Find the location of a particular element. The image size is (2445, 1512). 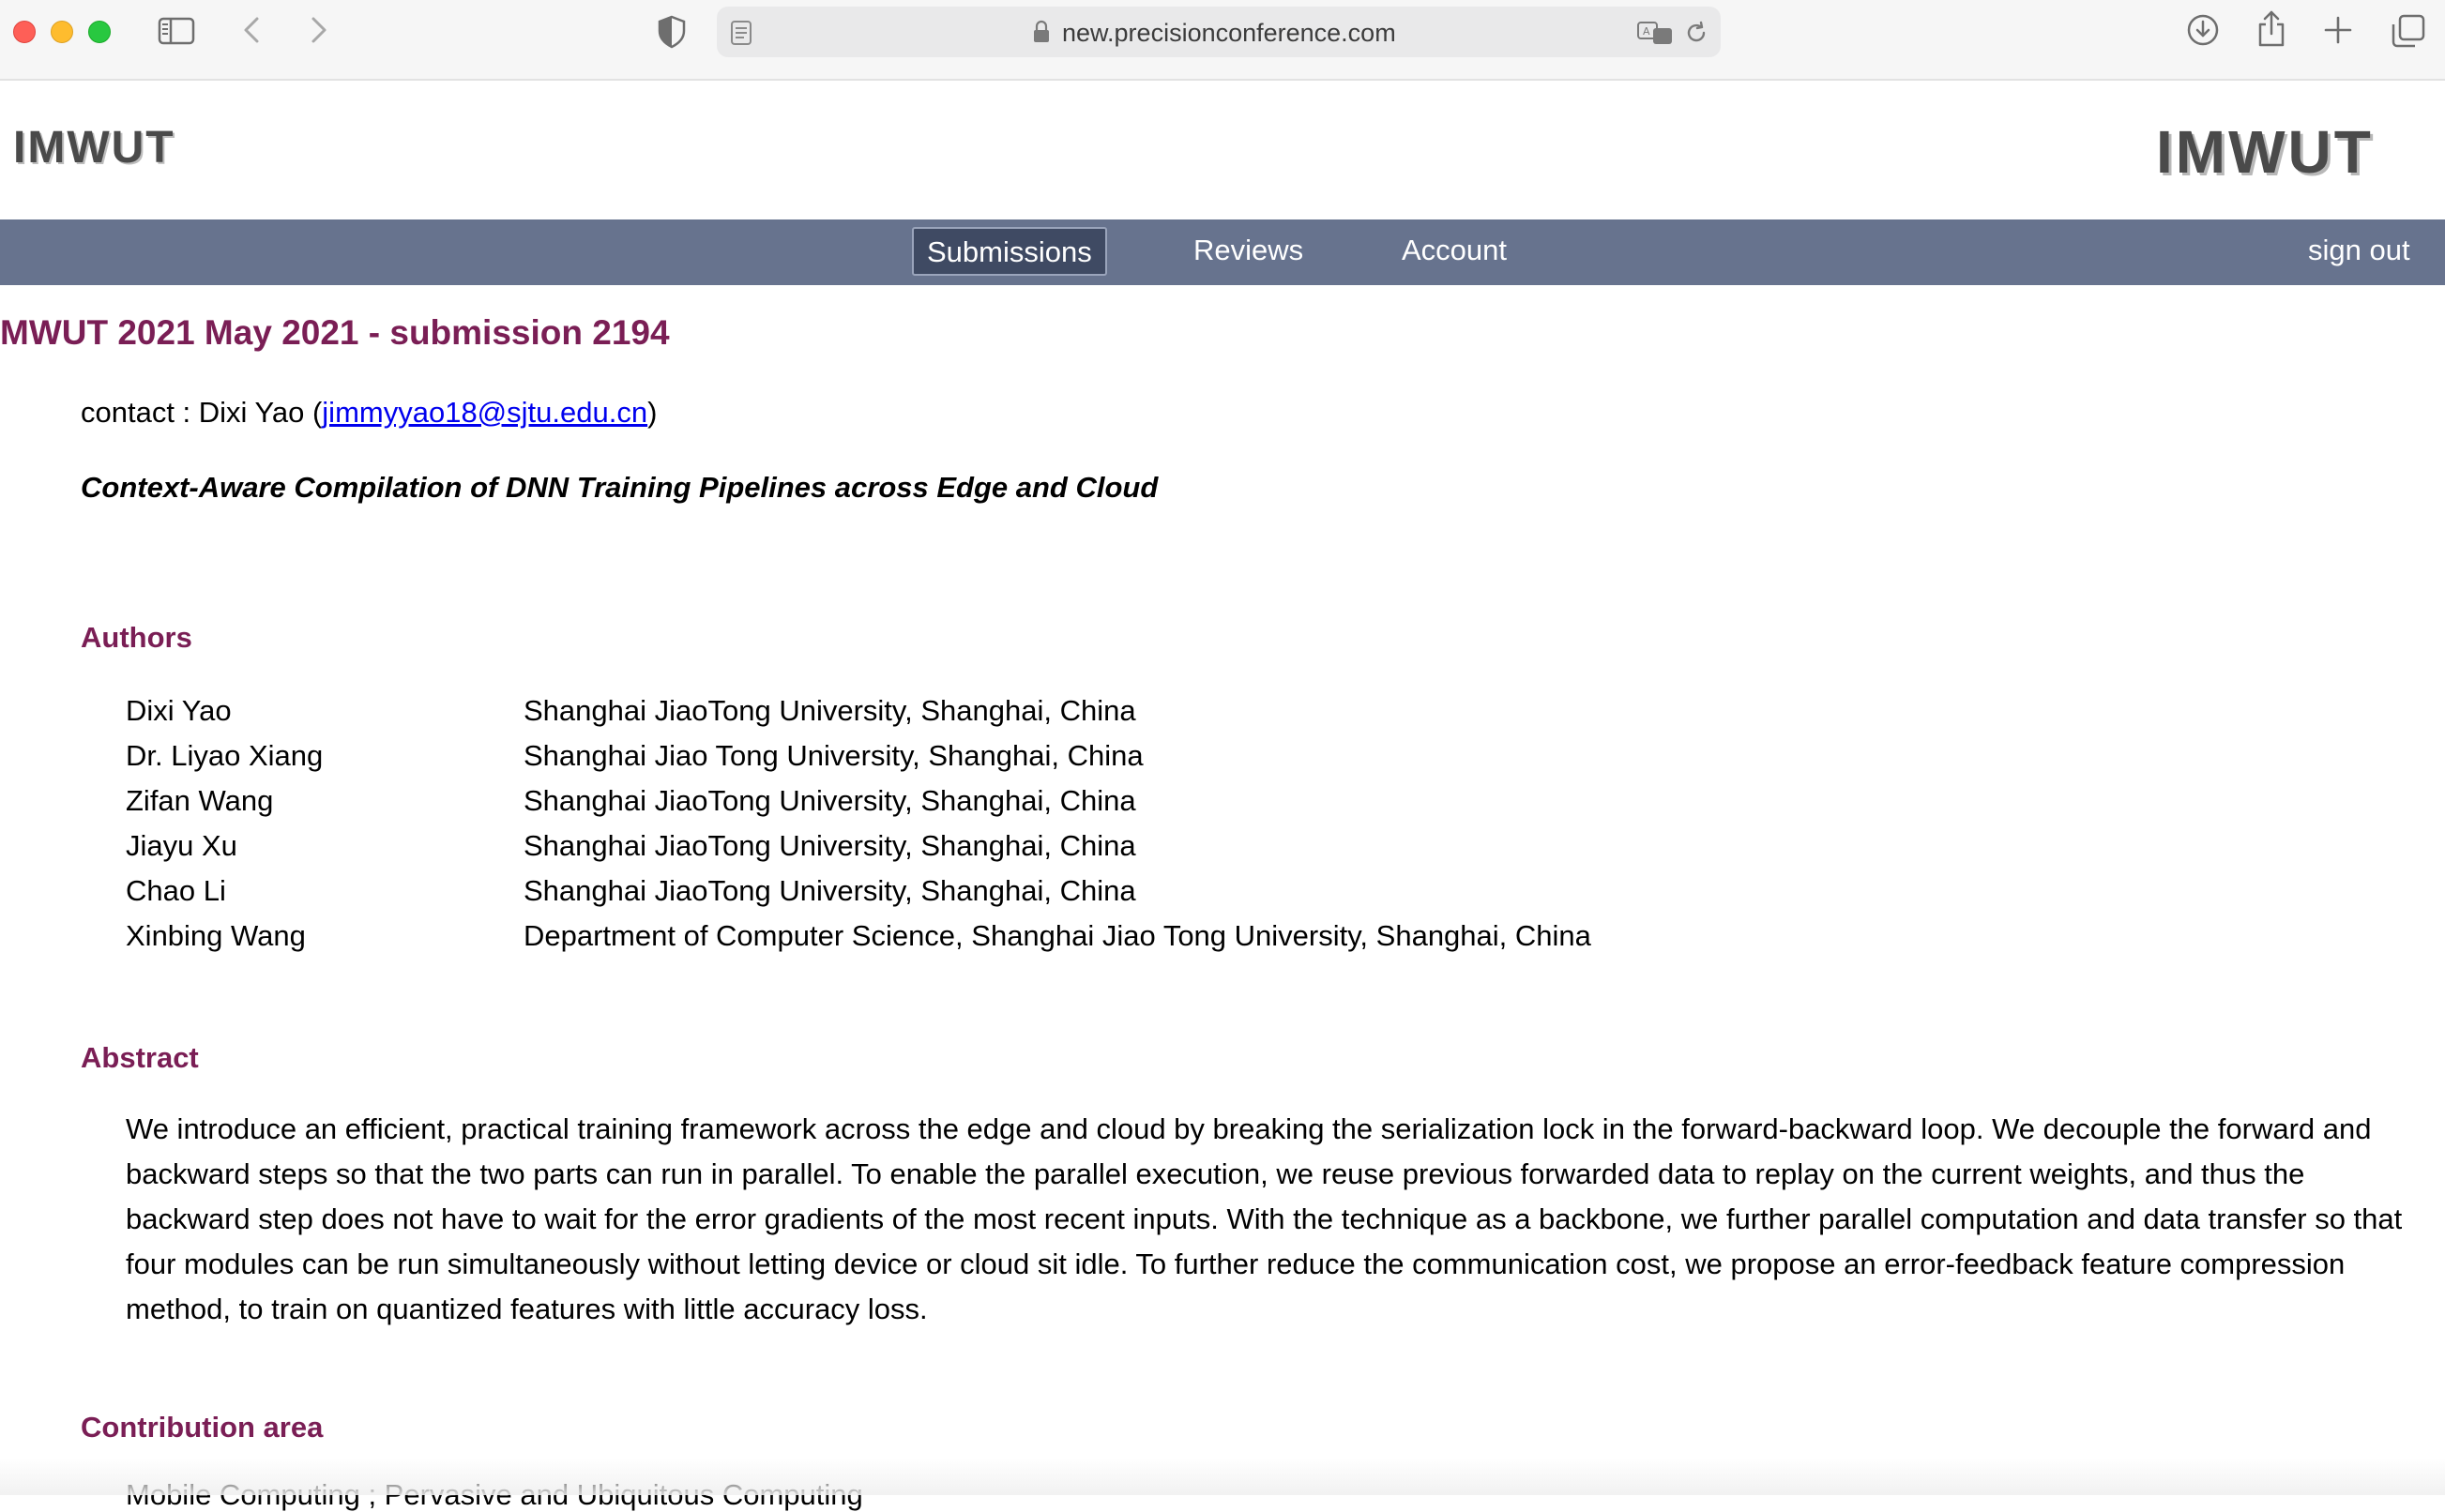

author-name: Dixi Yao is located at coordinates (179, 710).